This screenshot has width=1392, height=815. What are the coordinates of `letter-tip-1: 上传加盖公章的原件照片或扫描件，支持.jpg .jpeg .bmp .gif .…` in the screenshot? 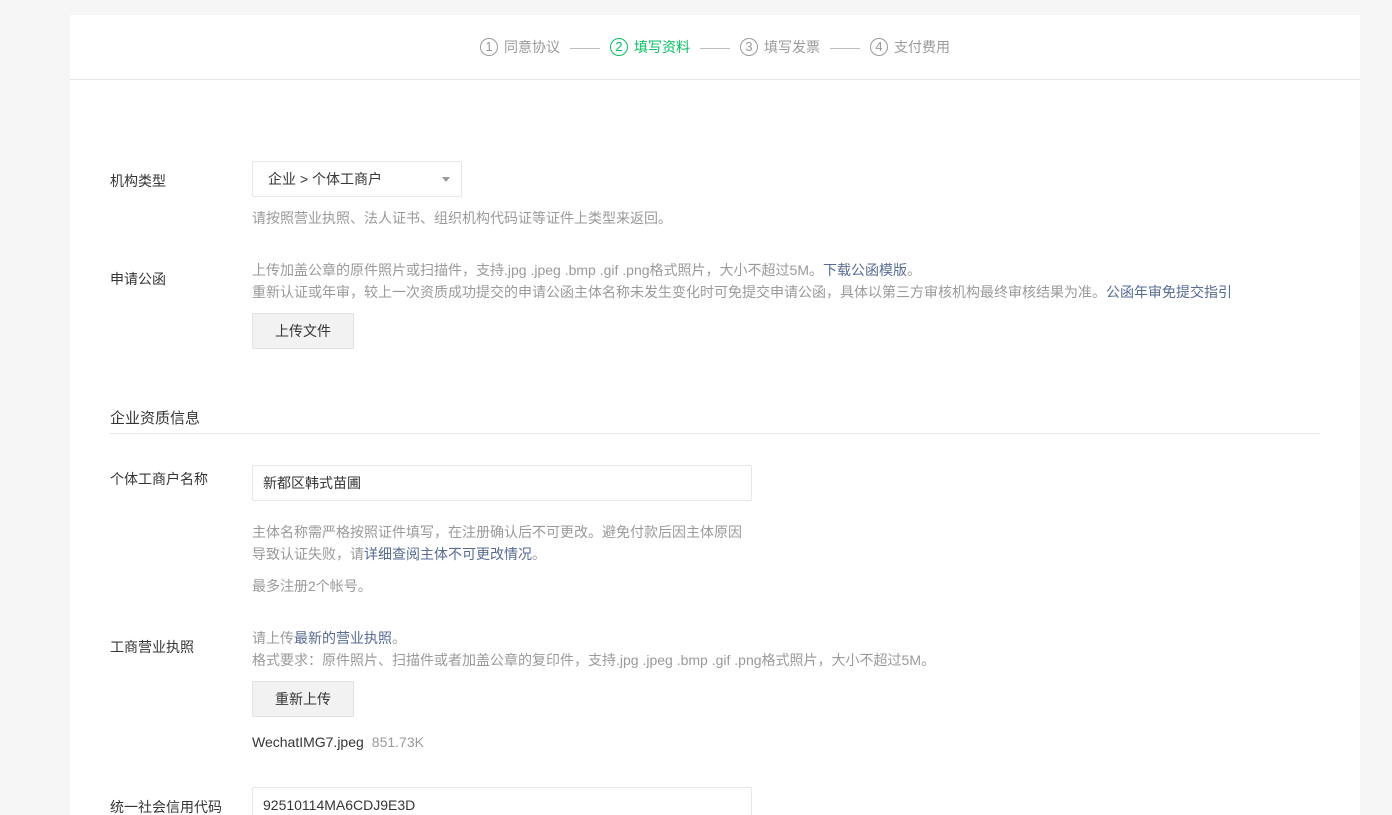 It's located at (586, 270).